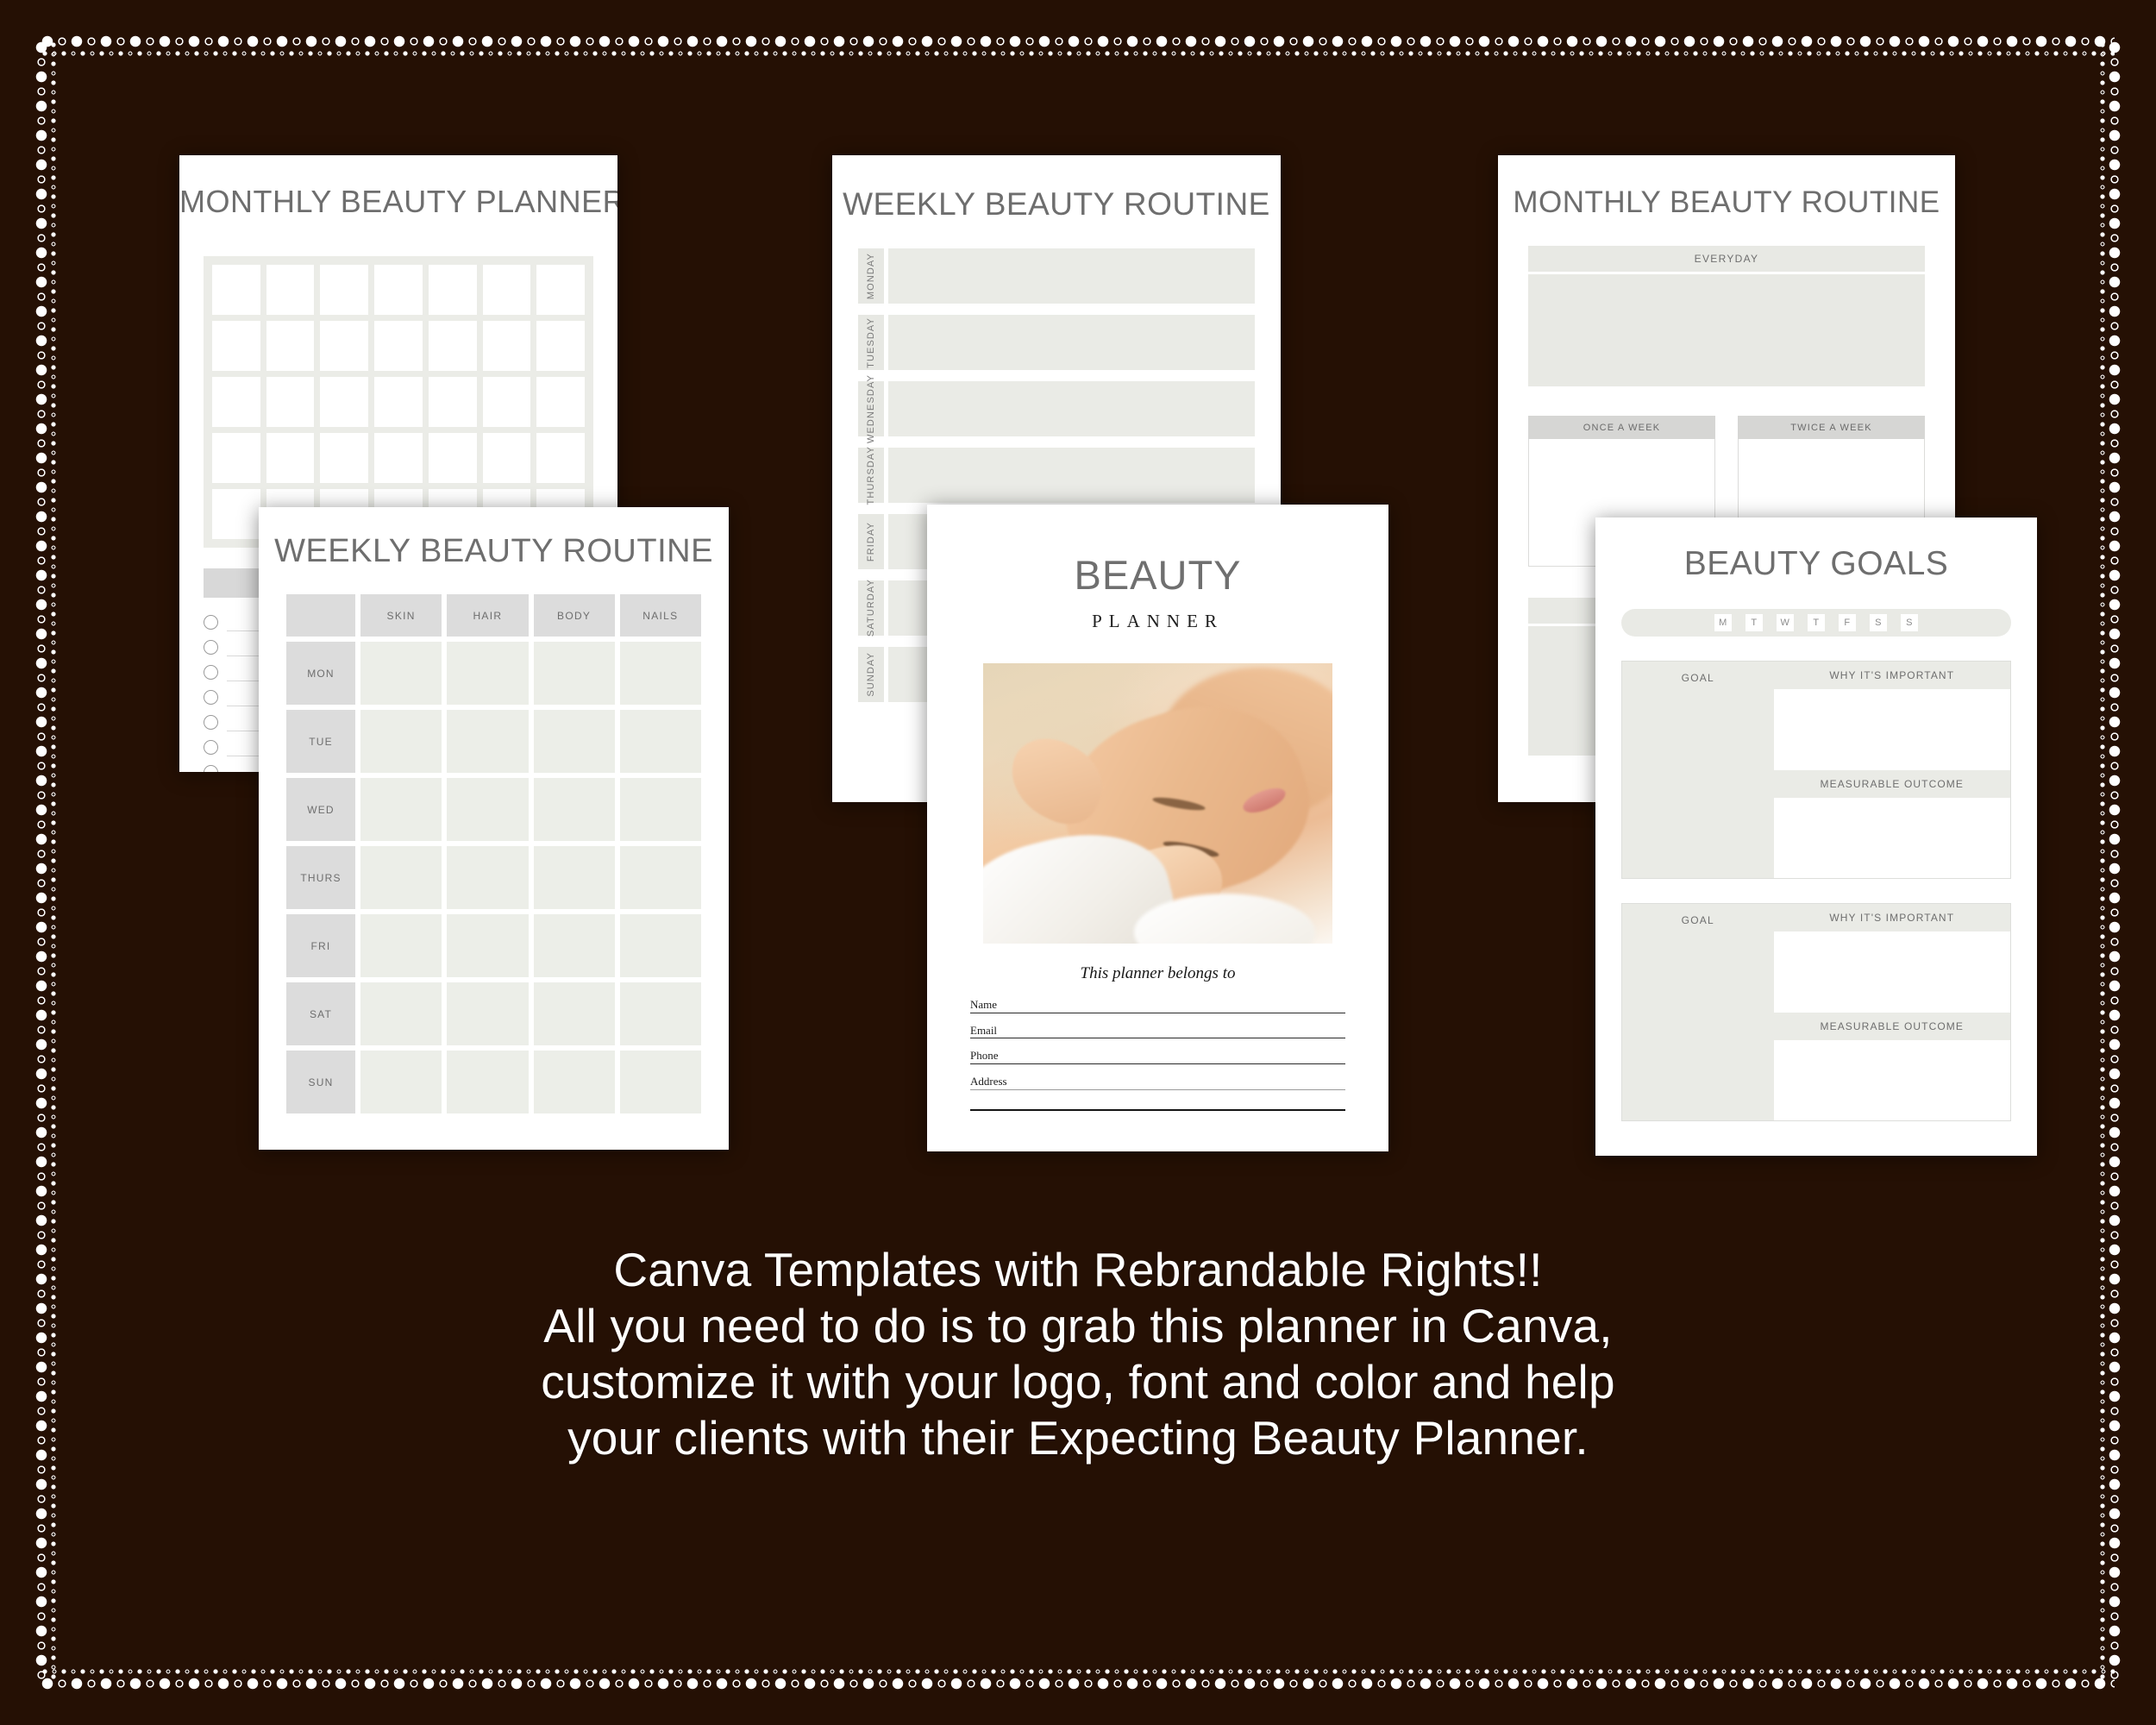 This screenshot has width=2156, height=1725. I want to click on weekday-checkbox-w: W, so click(1785, 622).